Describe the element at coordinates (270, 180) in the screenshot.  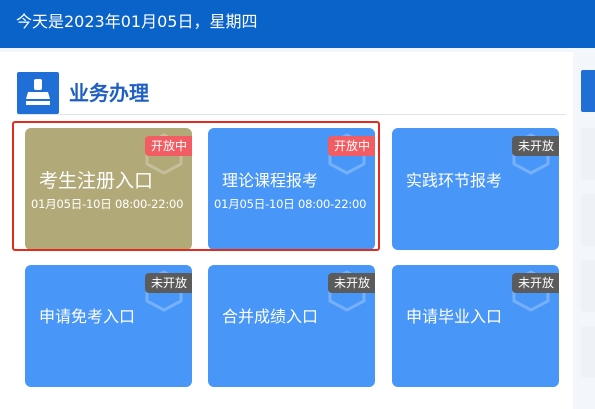
I see `card-title: 理论课程报考` at that location.